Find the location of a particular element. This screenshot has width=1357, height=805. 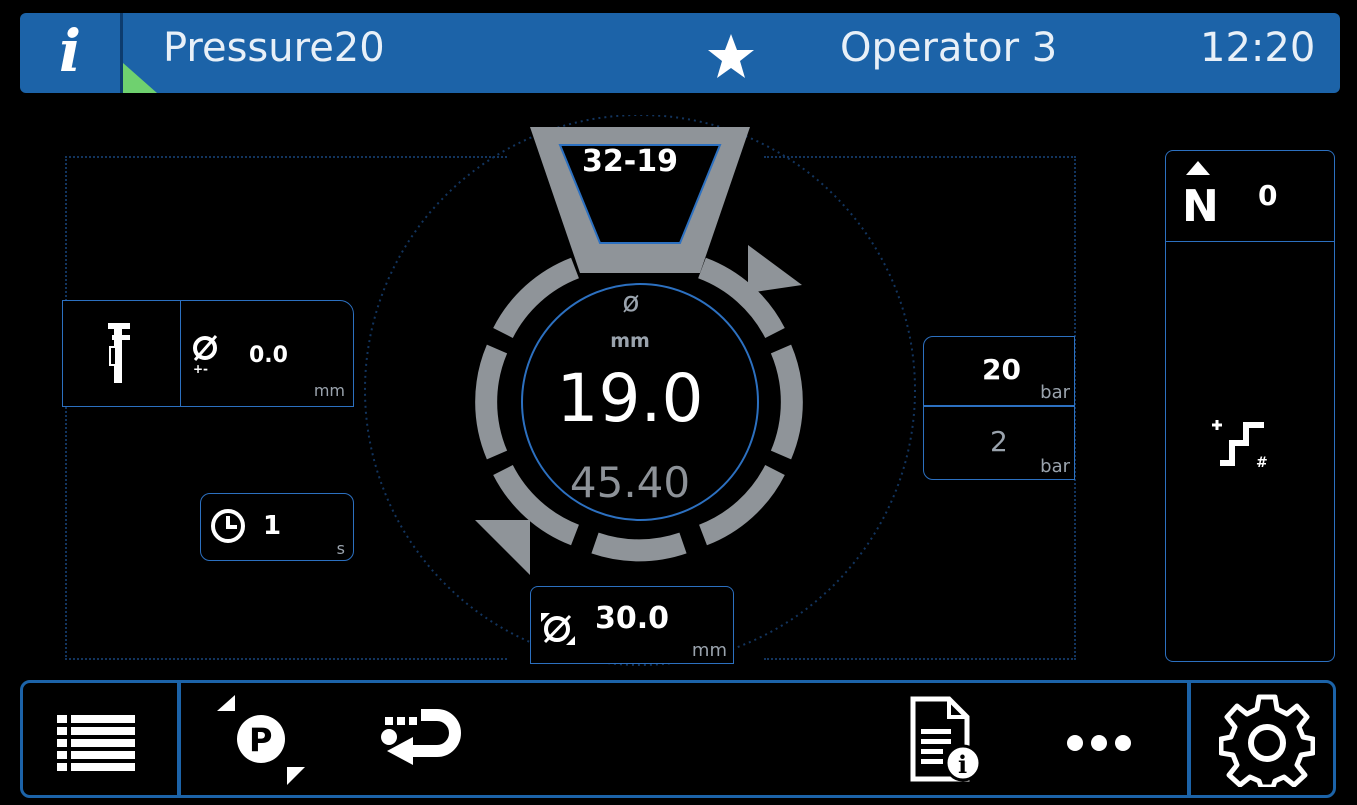

clock: 12:20 is located at coordinates (1258, 48).